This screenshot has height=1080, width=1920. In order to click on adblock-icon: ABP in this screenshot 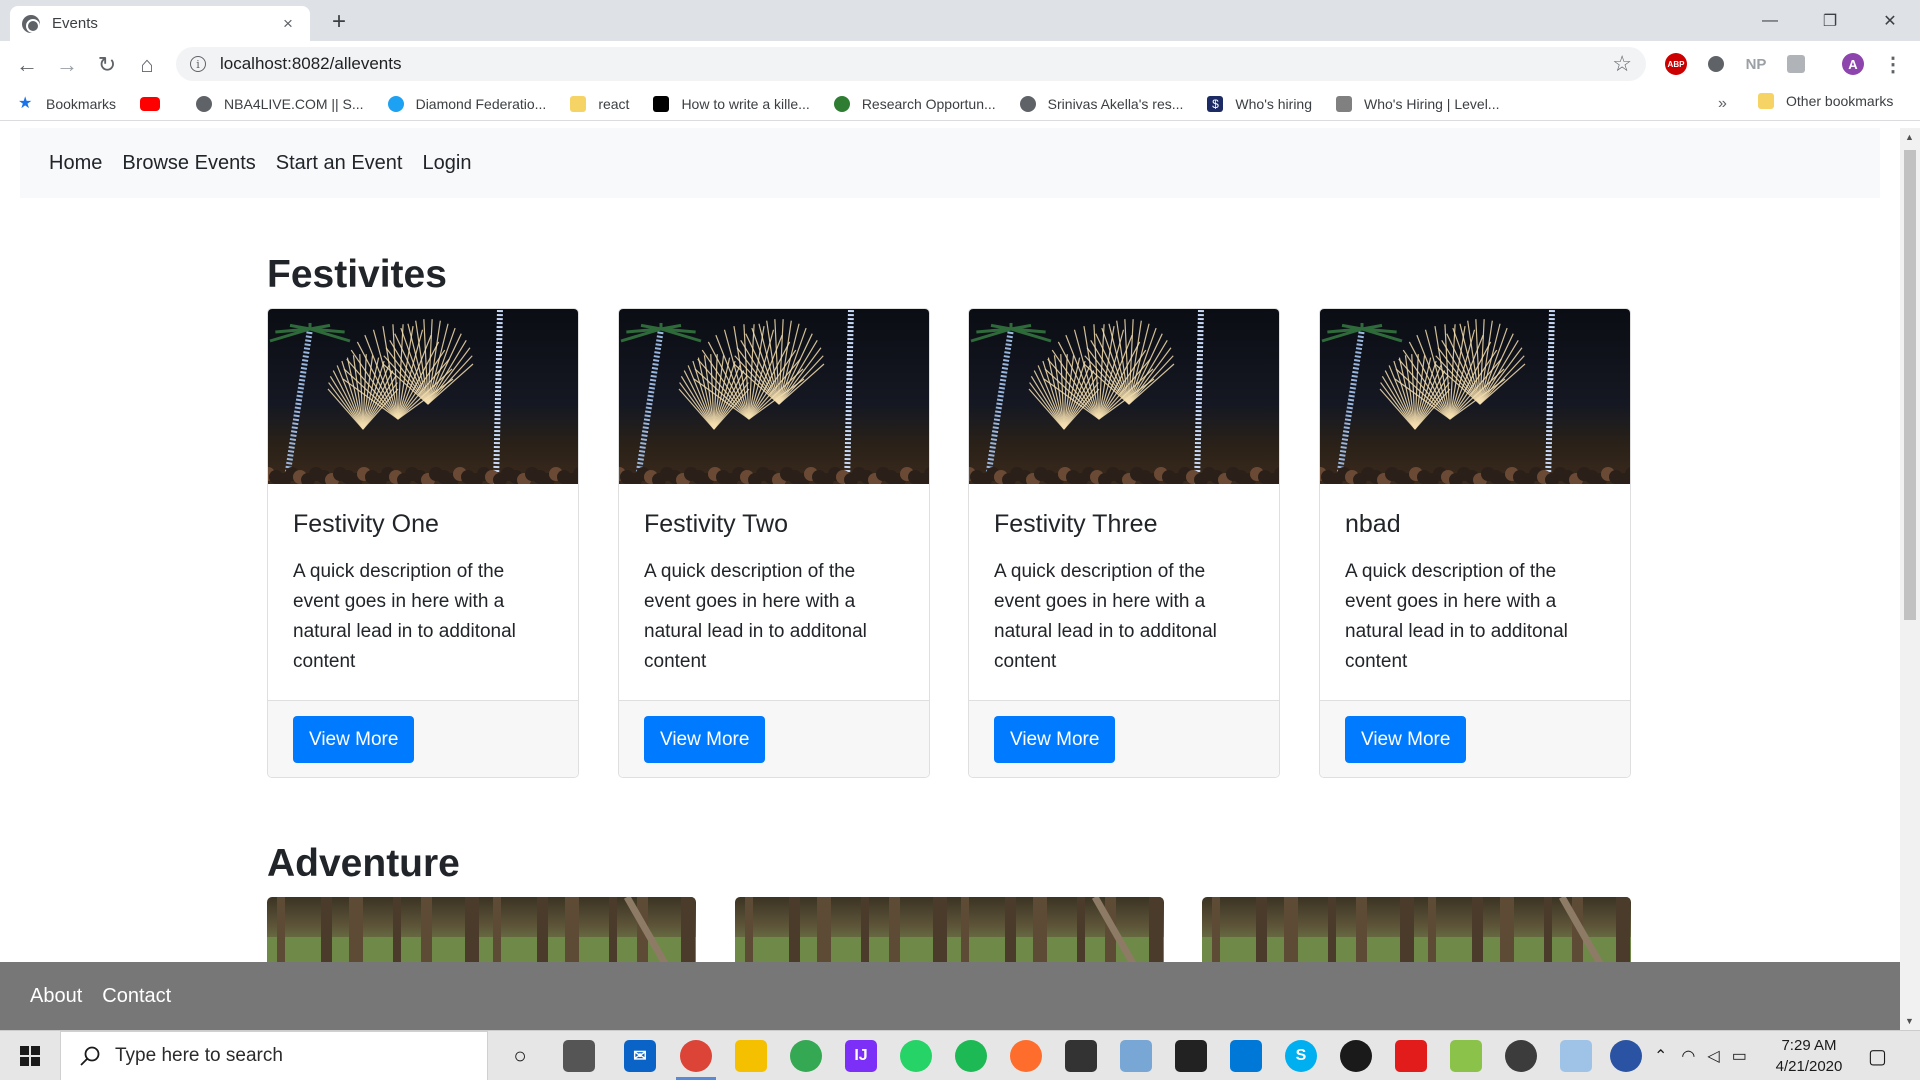, I will do `click(1676, 64)`.